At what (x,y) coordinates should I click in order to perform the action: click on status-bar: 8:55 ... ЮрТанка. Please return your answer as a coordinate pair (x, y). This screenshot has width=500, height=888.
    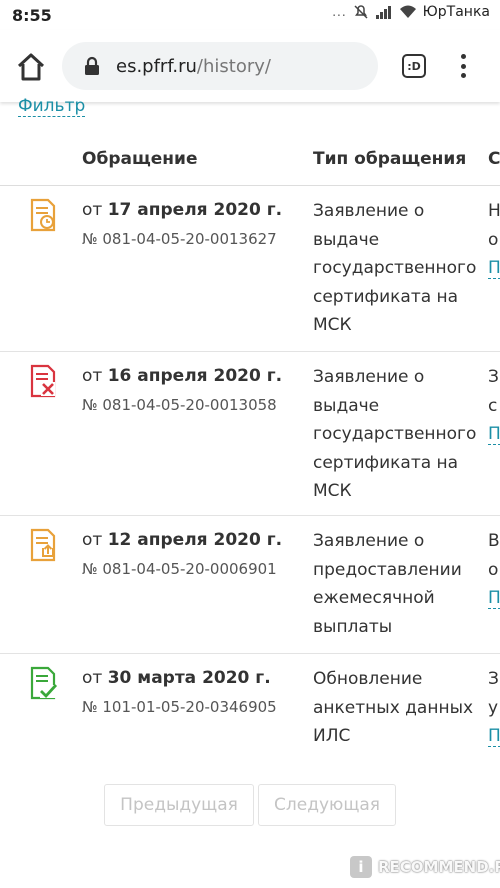
    Looking at the image, I should click on (250, 15).